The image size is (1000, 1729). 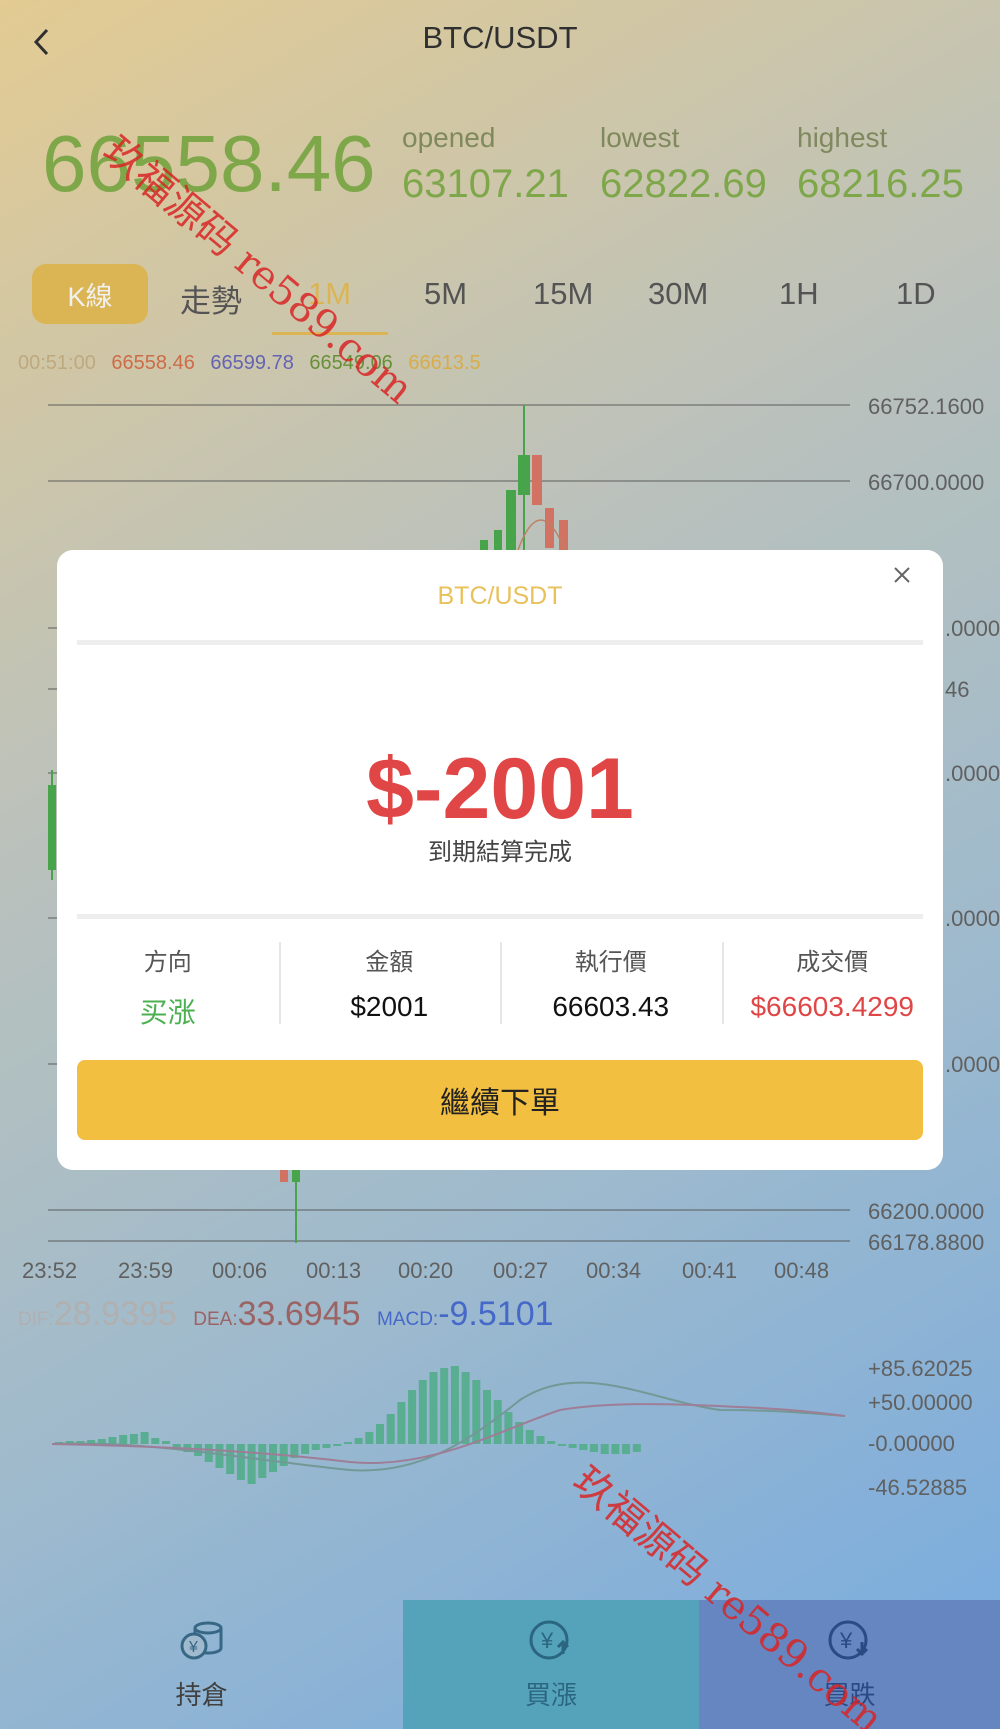 I want to click on amount-value: $2001, so click(x=389, y=1006).